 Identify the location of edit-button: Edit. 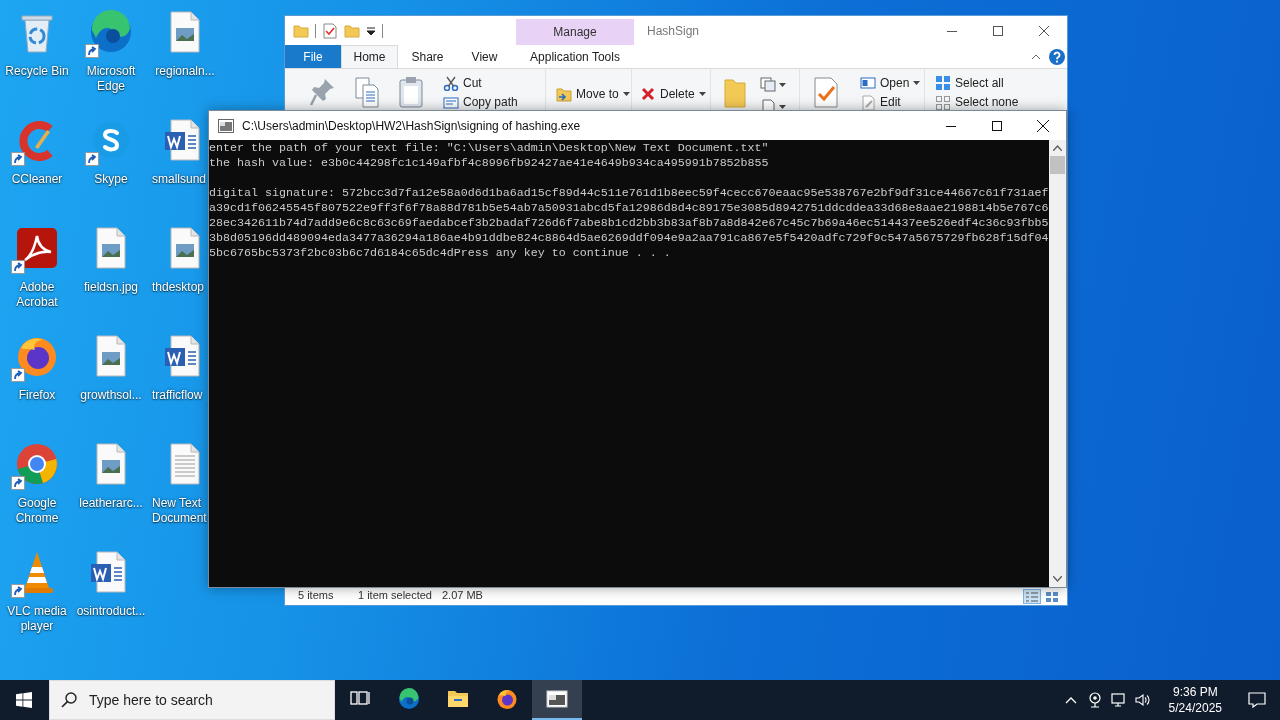
(890, 102).